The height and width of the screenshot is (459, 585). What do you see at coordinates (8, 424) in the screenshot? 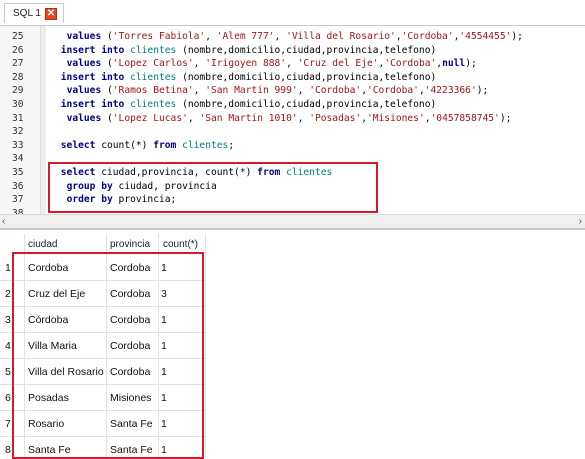
I see `row-number: 7` at bounding box center [8, 424].